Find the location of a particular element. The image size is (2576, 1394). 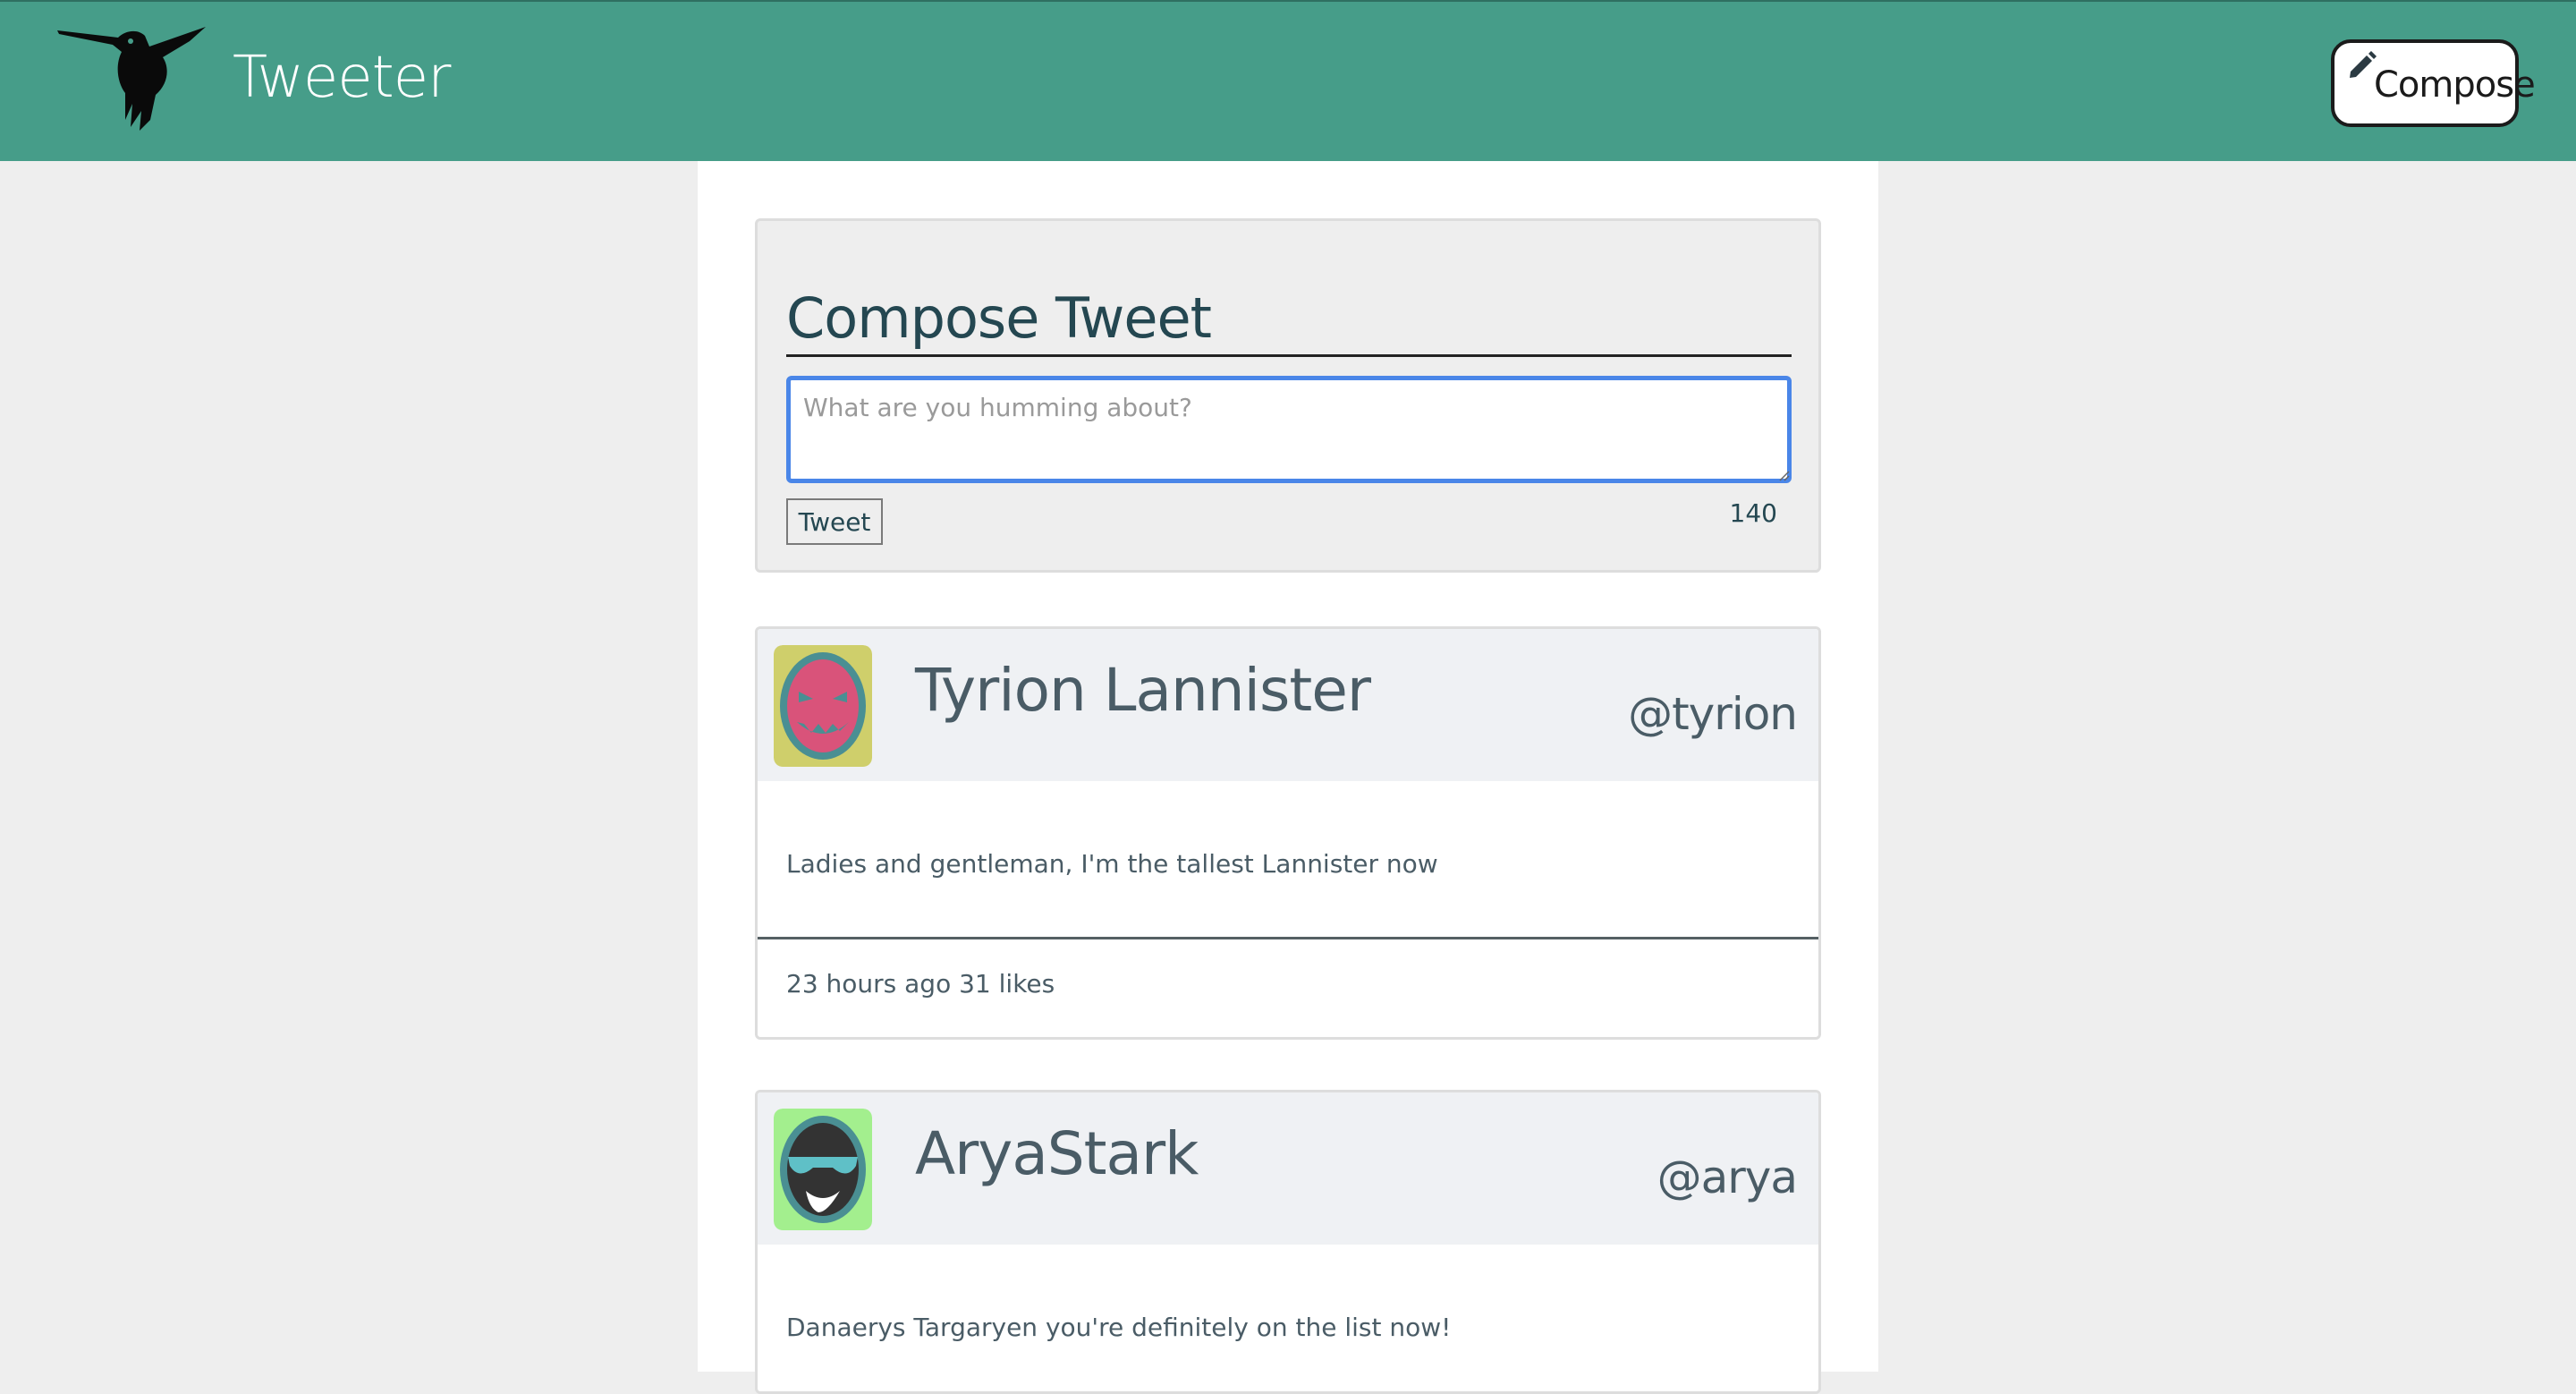

compose-tweet-section: Compose Tweet Tweet 140 is located at coordinates (1288, 396).